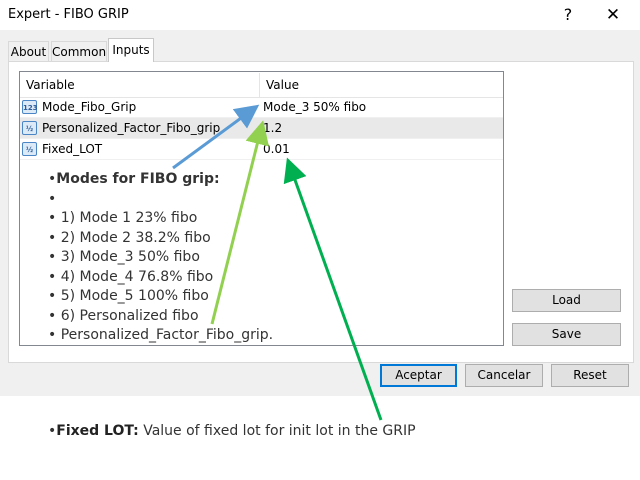  What do you see at coordinates (239, 222) in the screenshot?
I see `arrow-to-factor-value` at bounding box center [239, 222].